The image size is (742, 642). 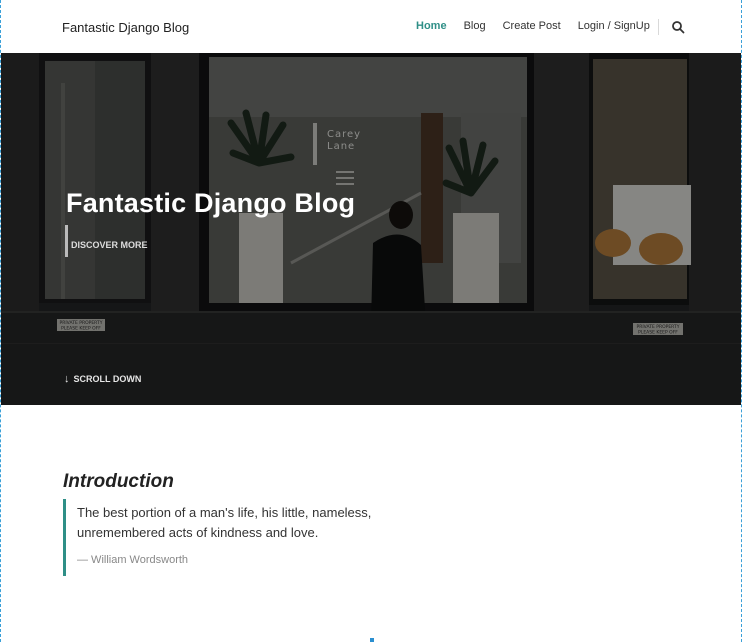 I want to click on search-button, so click(x=678, y=27).